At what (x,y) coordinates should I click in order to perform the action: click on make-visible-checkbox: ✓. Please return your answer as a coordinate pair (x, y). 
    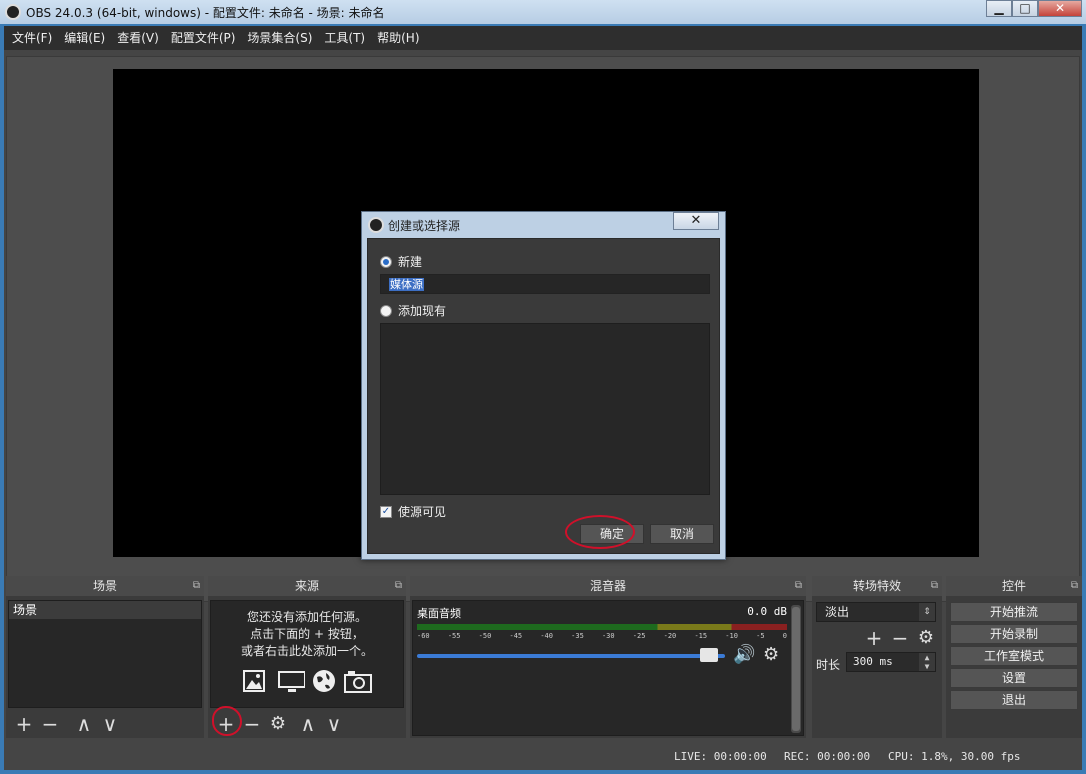
    Looking at the image, I should click on (386, 511).